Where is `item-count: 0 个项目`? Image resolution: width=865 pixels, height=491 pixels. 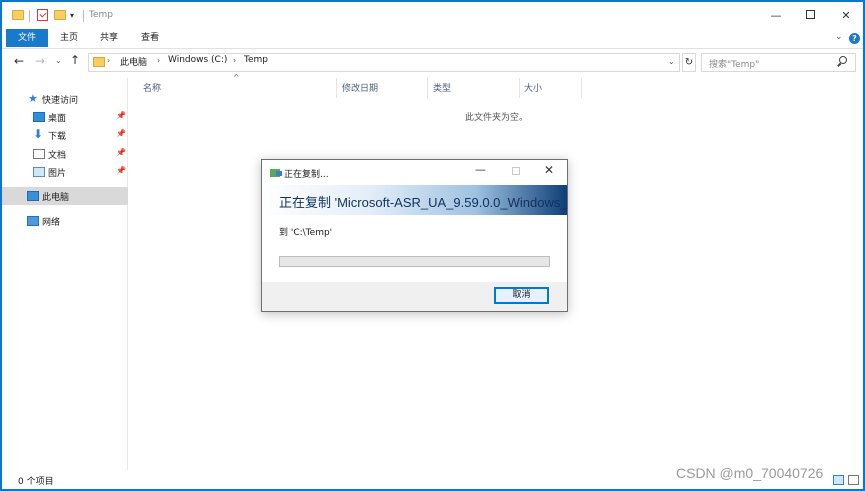 item-count: 0 个项目 is located at coordinates (36, 482).